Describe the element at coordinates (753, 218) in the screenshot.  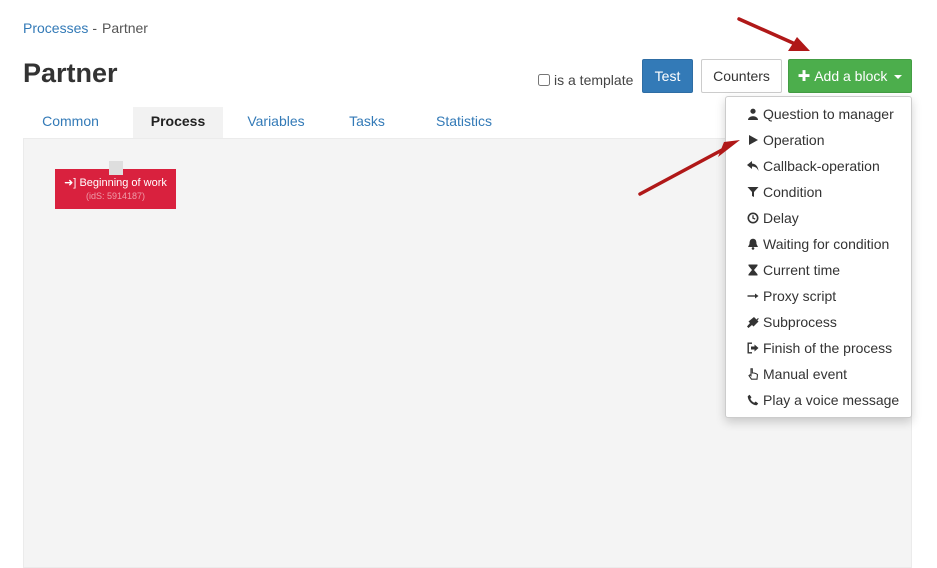
I see `clock-icon` at that location.